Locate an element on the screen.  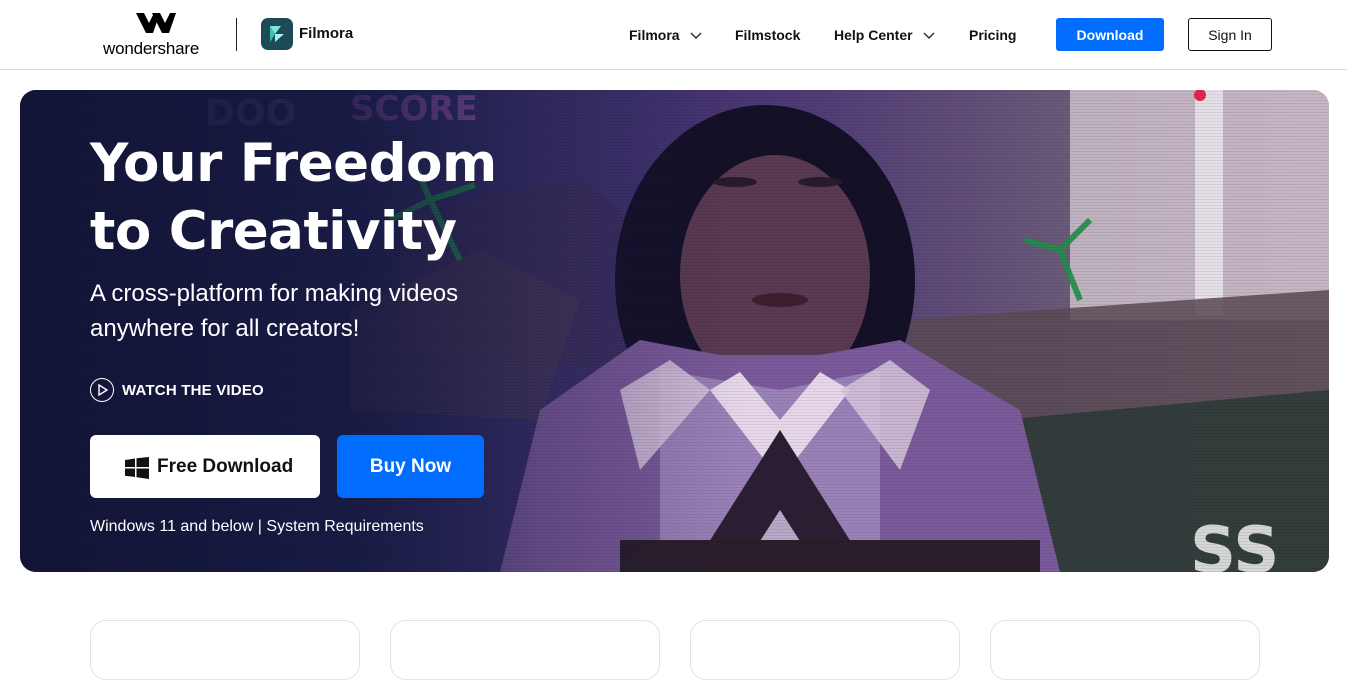
filmora-product-name: Filmora is located at coordinates (326, 33).